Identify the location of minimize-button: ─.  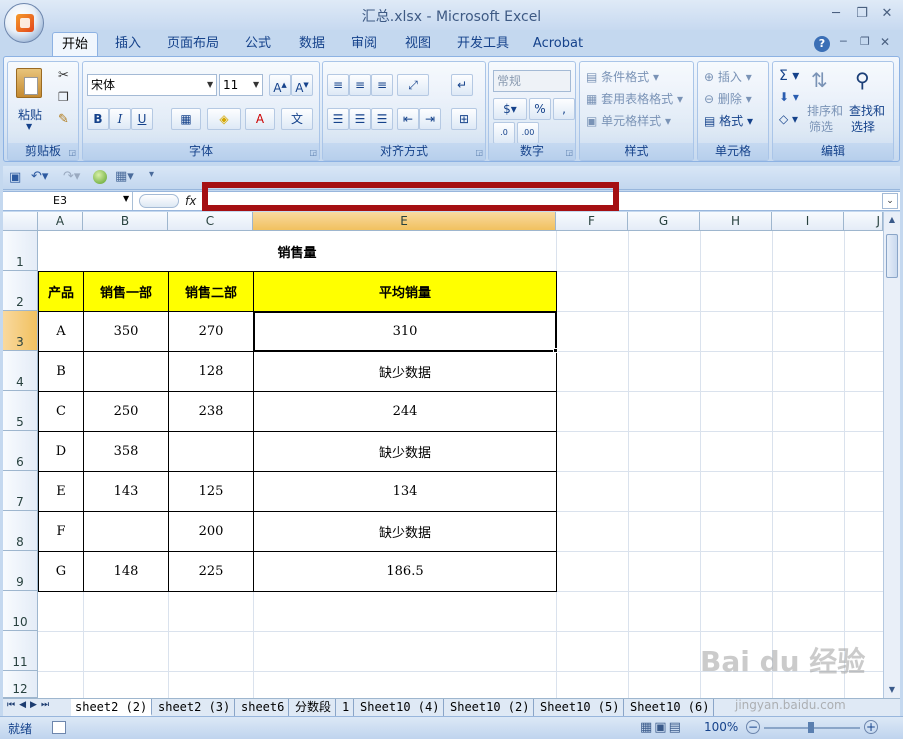
(836, 15).